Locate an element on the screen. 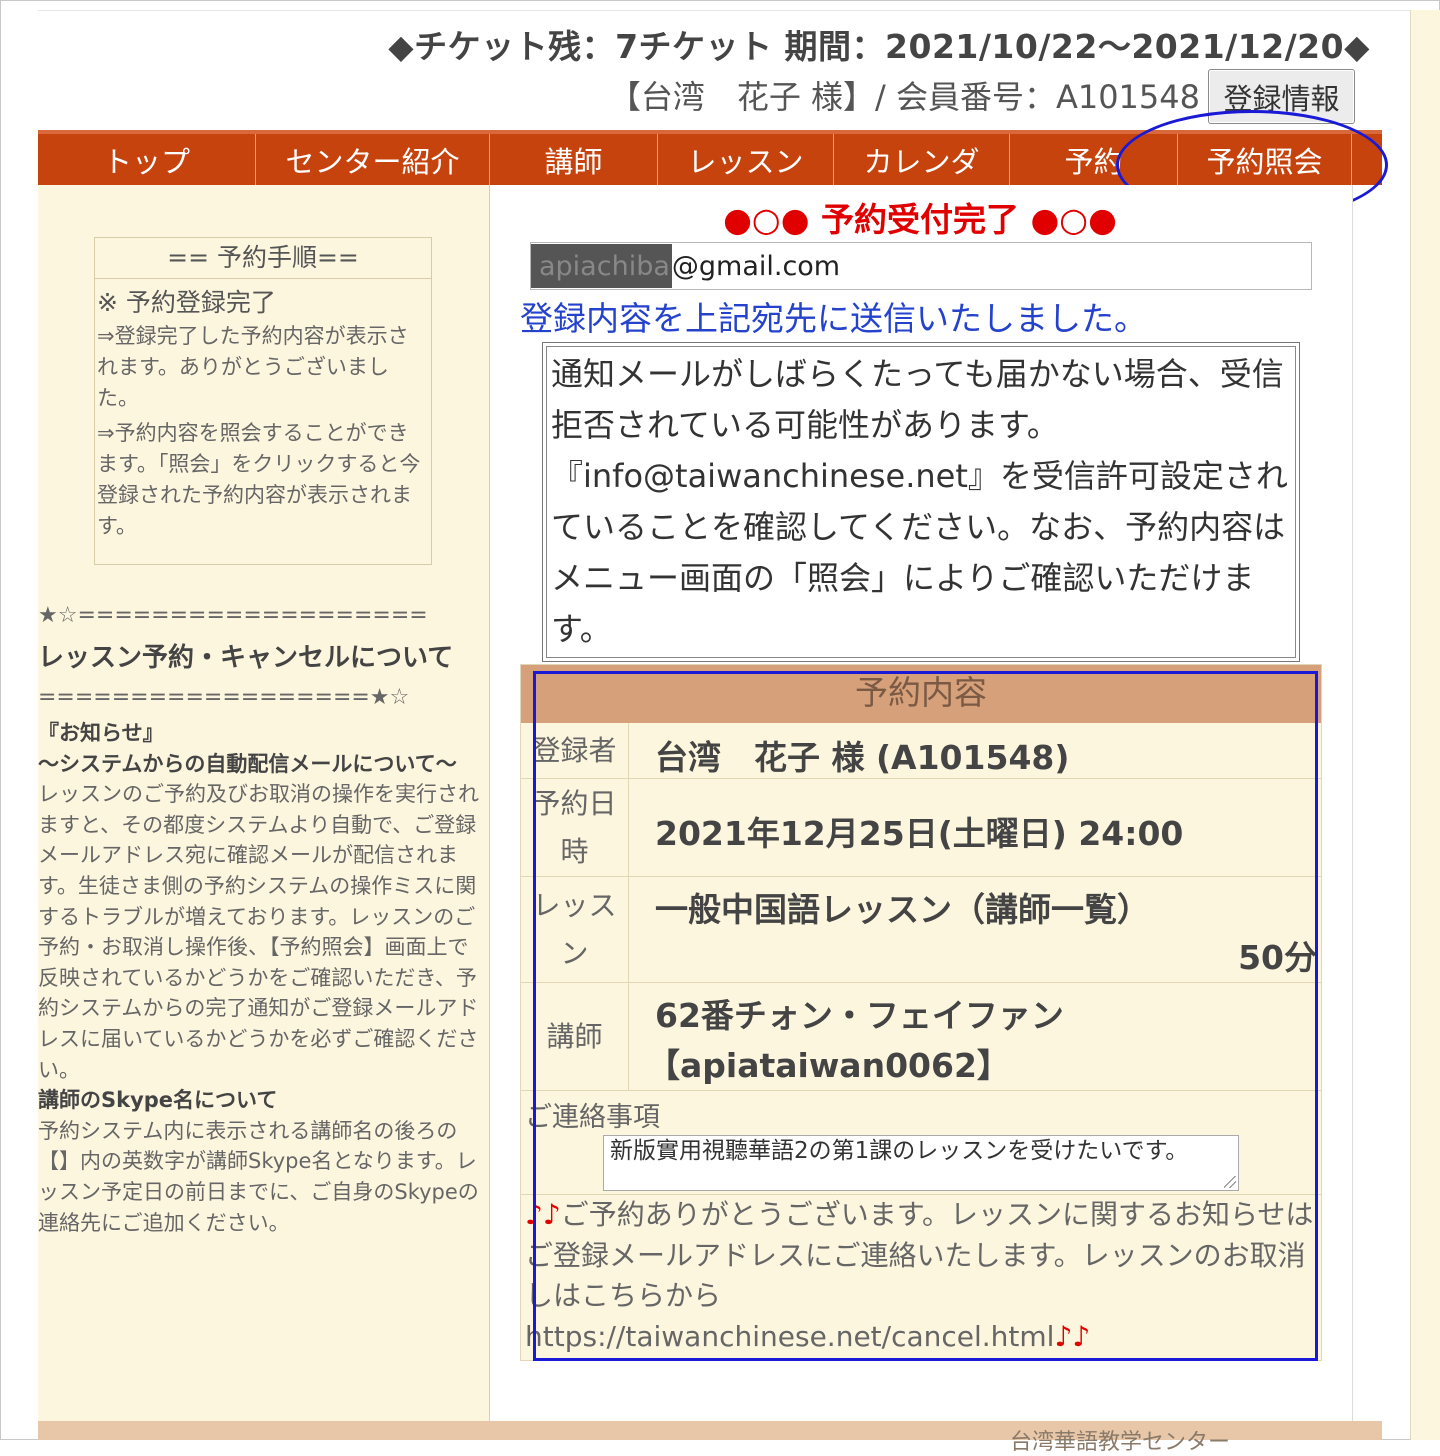  member-info: 【台湾 花子 様】/ 会員番号：A101548 is located at coordinates (904, 97).